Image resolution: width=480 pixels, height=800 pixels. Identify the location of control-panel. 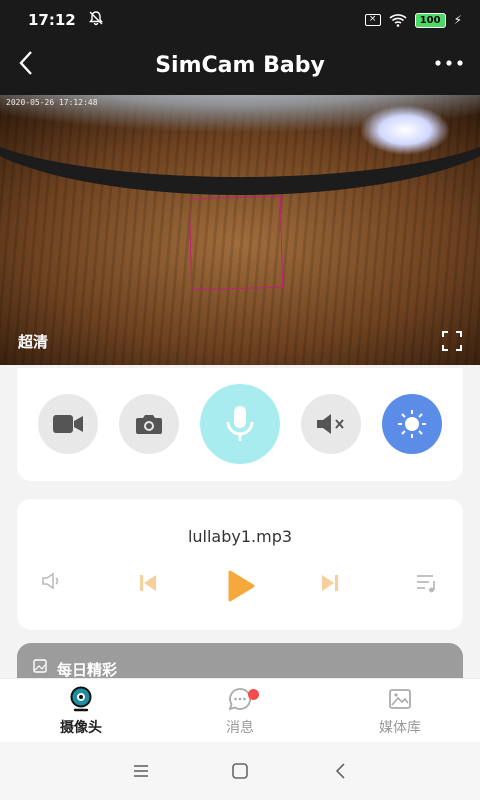
(240, 424).